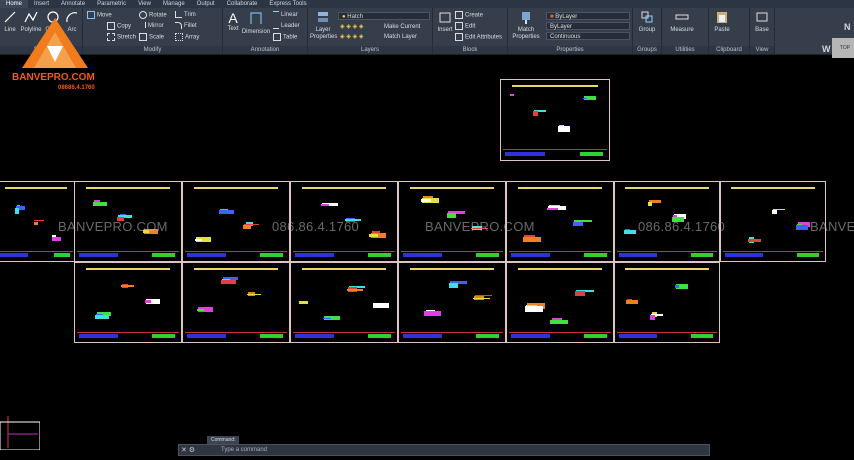  I want to click on leader-tool: Leader, so click(286, 26).